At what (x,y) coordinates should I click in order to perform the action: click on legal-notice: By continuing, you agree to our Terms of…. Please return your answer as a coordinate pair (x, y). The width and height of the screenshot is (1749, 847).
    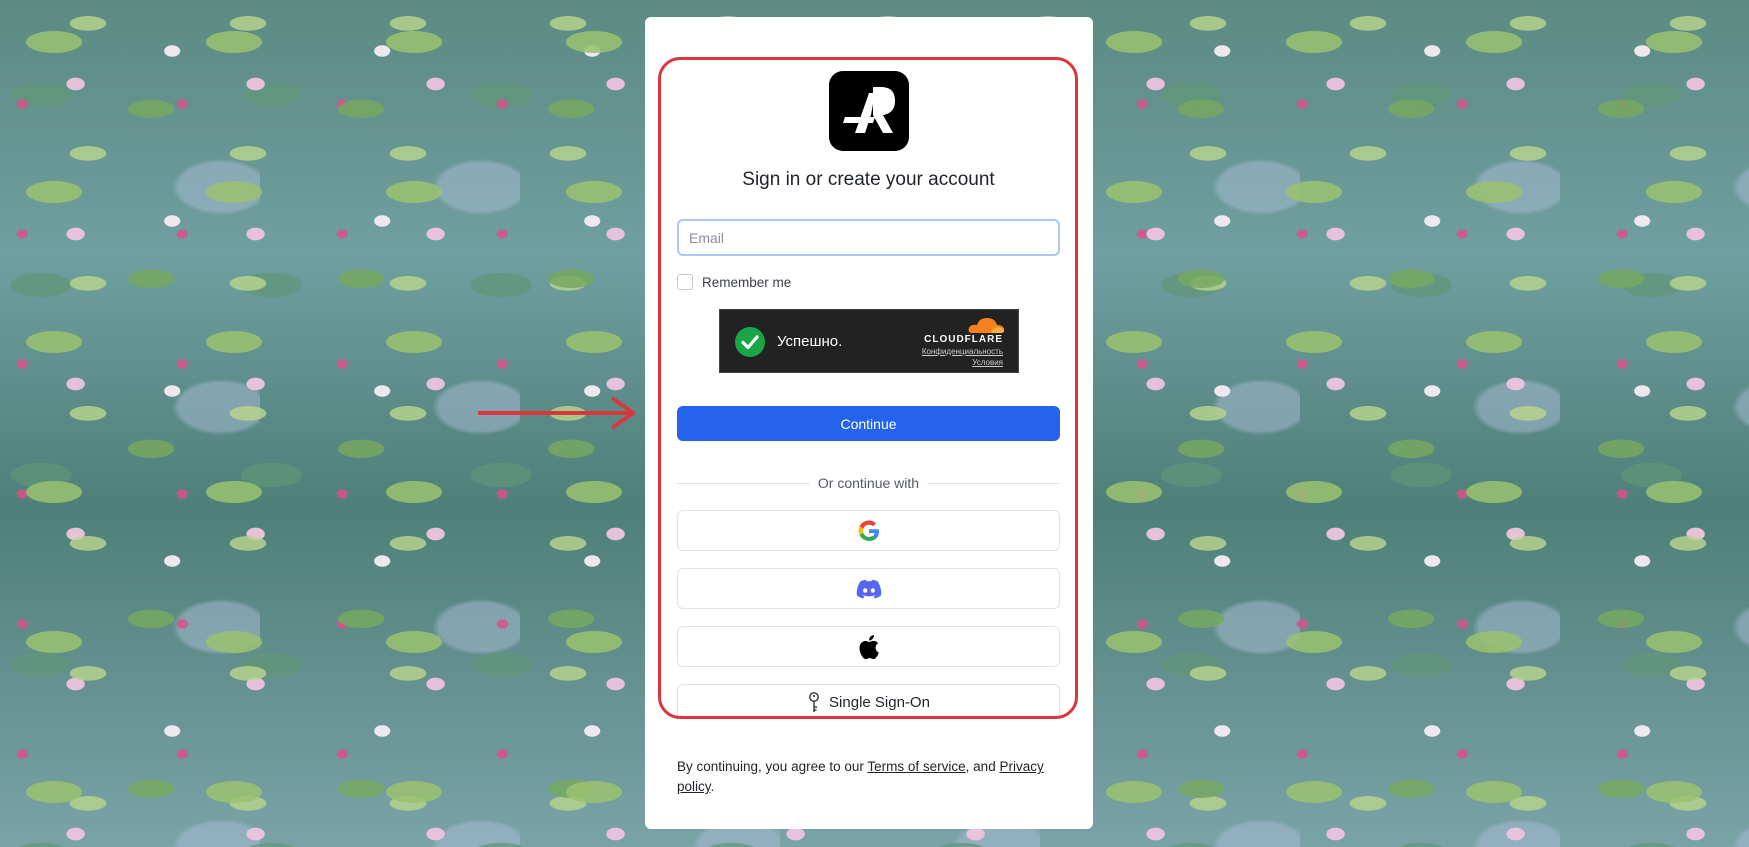
    Looking at the image, I should click on (872, 777).